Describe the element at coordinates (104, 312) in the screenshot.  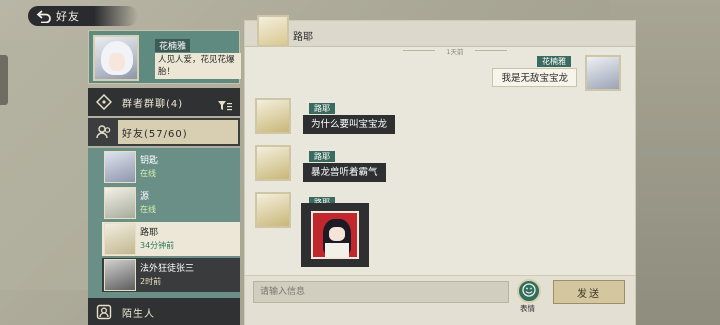
I see `stranger-icon` at that location.